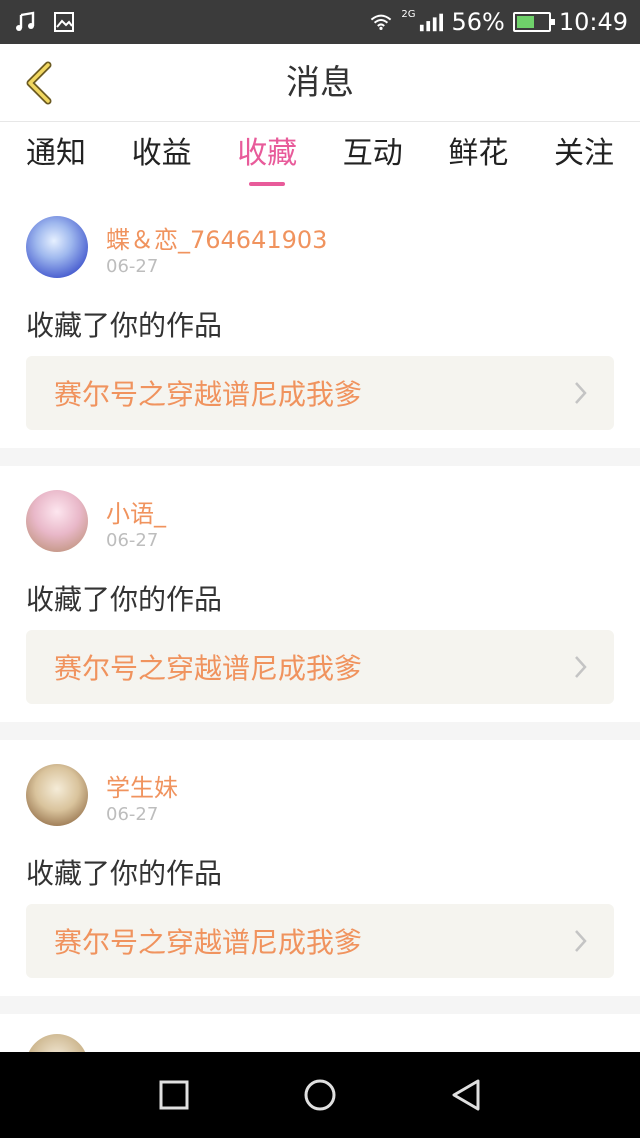 This screenshot has height=1138, width=640. What do you see at coordinates (584, 157) in the screenshot?
I see `tab-follow: 关注` at bounding box center [584, 157].